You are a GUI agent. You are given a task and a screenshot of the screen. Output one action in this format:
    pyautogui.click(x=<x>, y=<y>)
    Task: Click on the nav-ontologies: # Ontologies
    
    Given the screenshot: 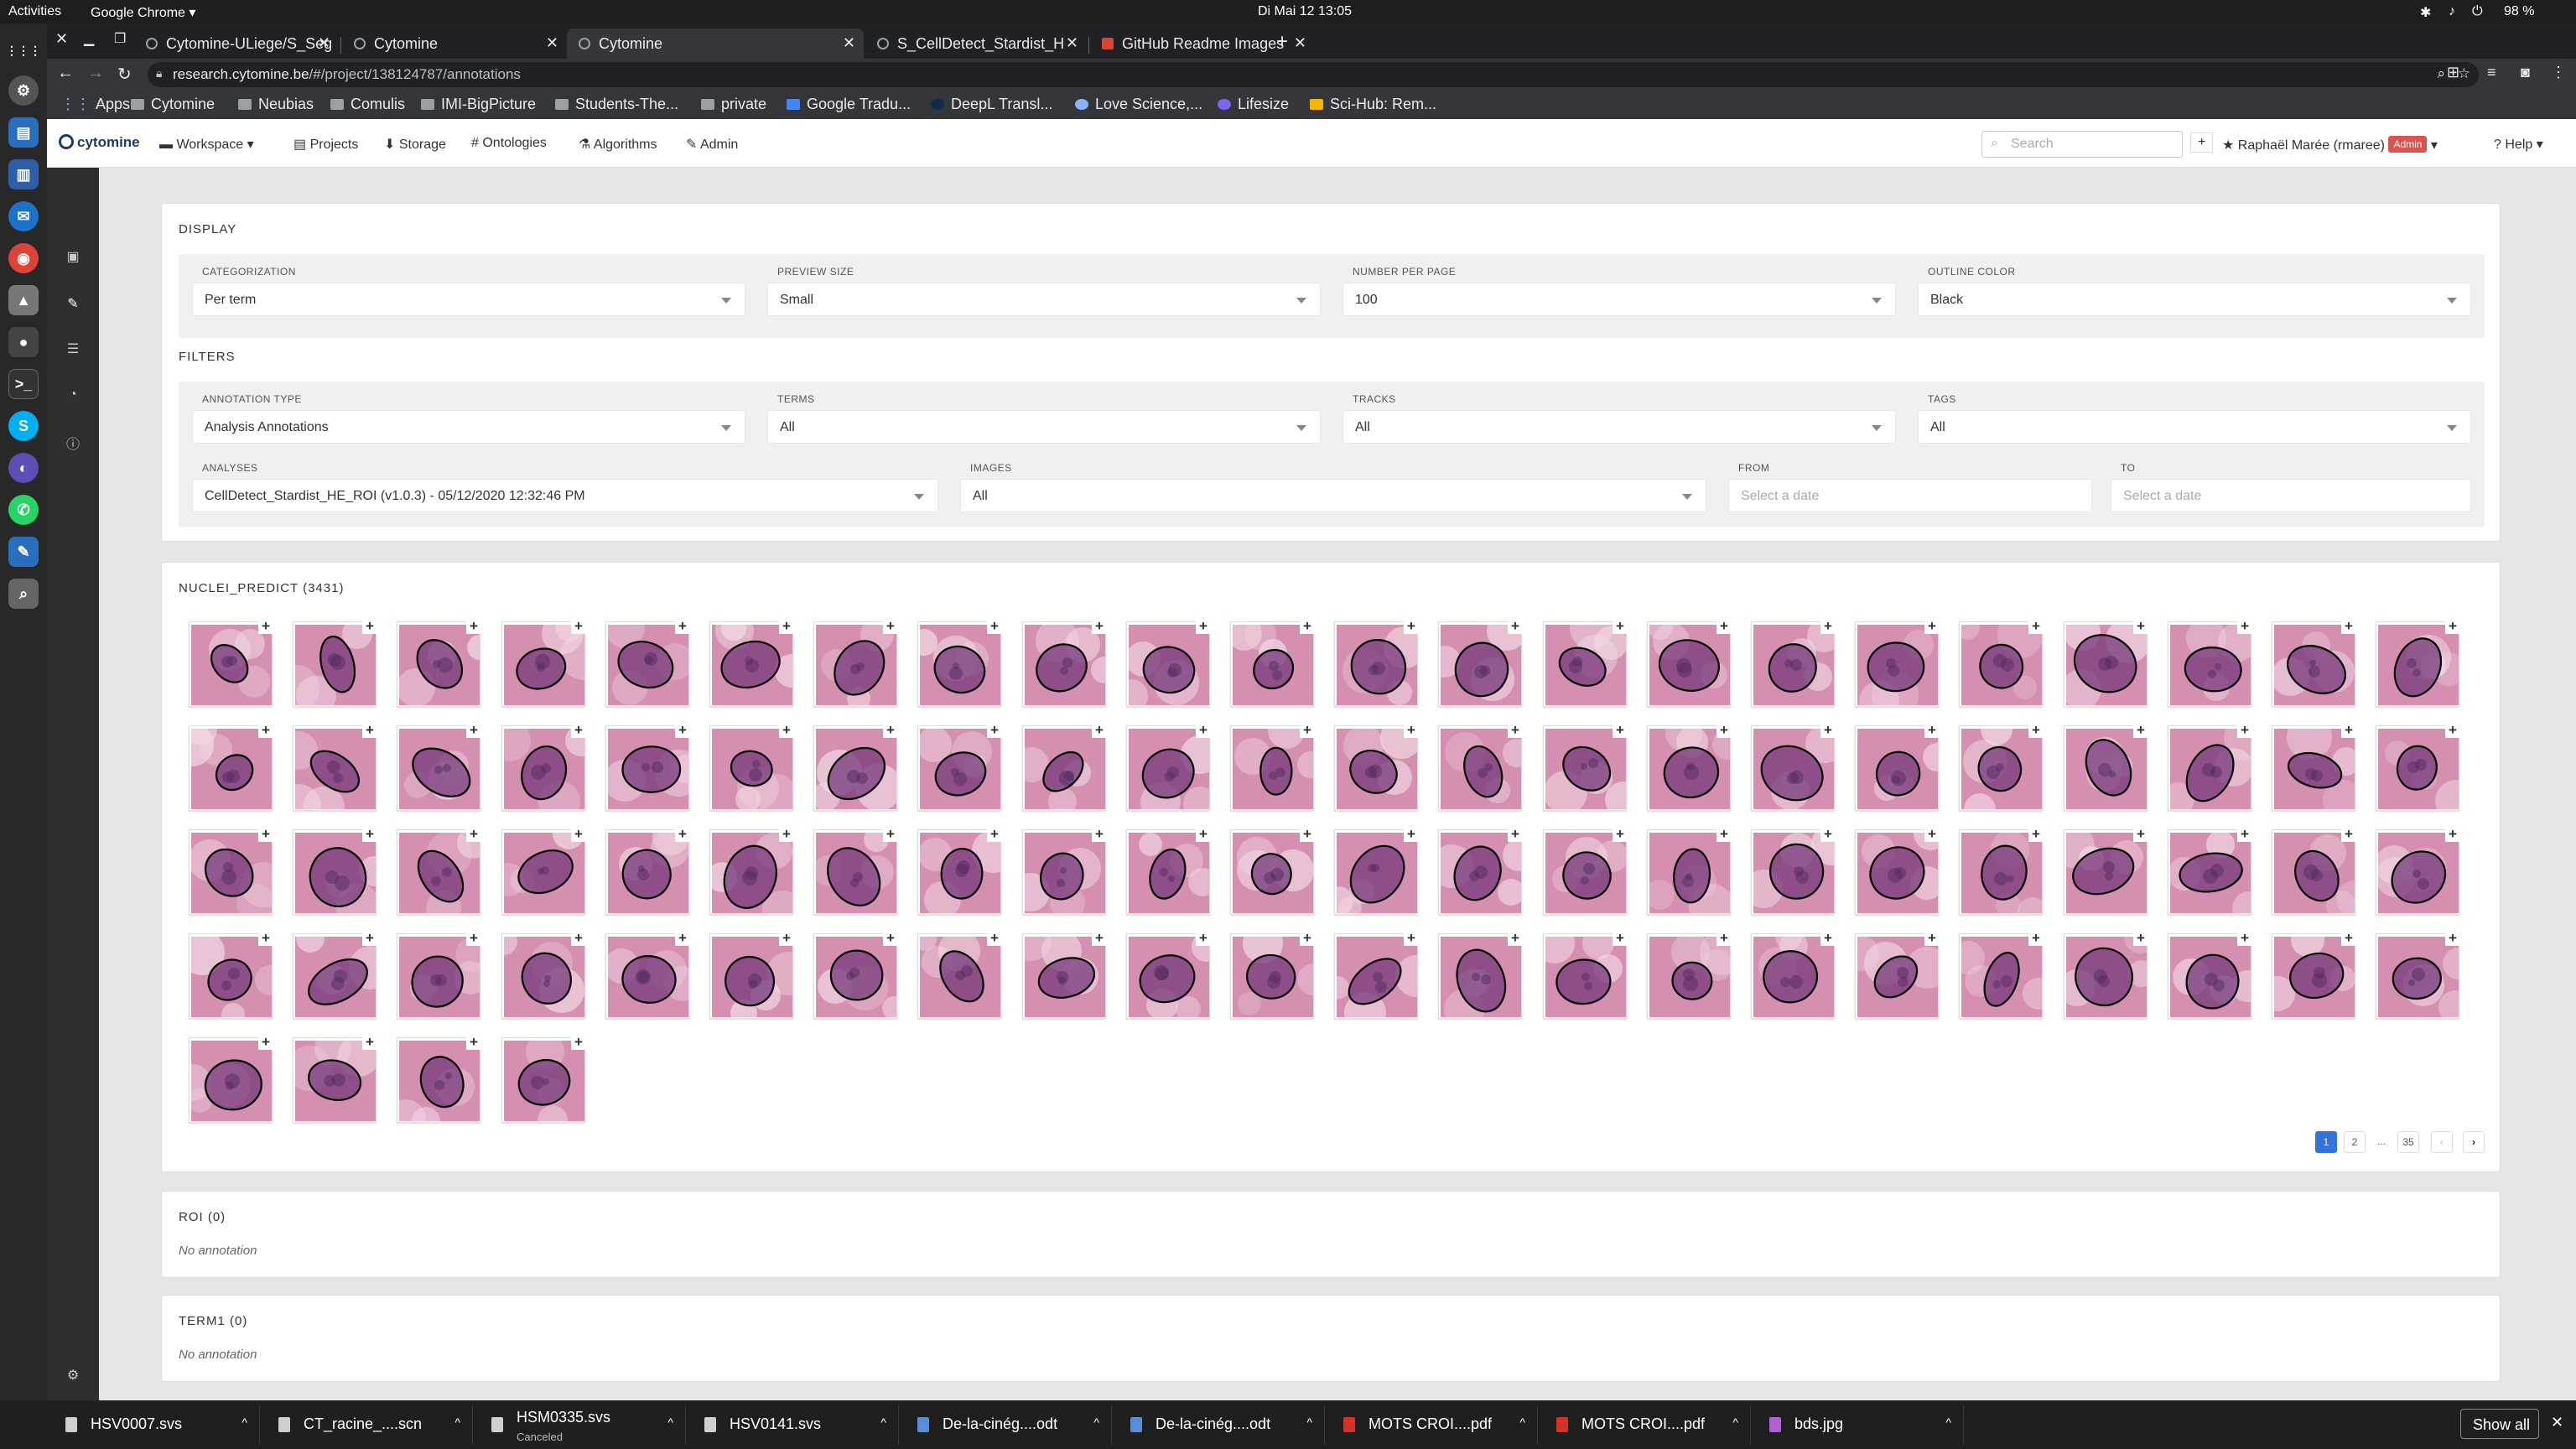 What is the action you would take?
    pyautogui.click(x=509, y=143)
    